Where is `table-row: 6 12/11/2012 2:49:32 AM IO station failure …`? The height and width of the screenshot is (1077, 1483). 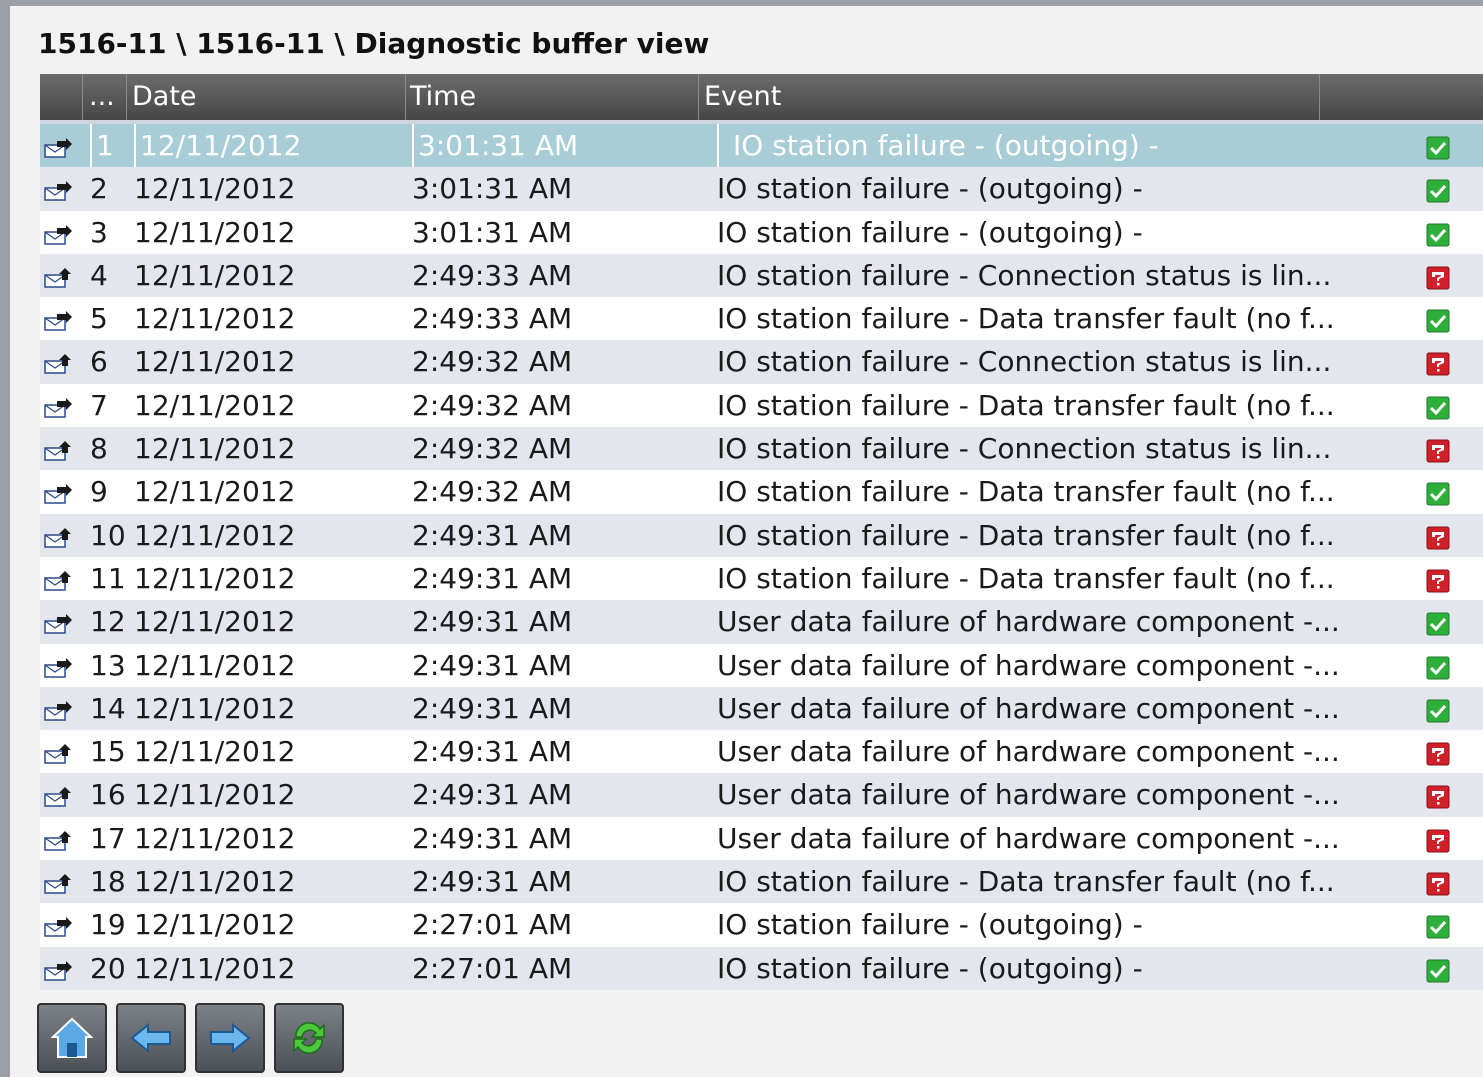
table-row: 6 12/11/2012 2:49:32 AM IO station failure … is located at coordinates (761, 362).